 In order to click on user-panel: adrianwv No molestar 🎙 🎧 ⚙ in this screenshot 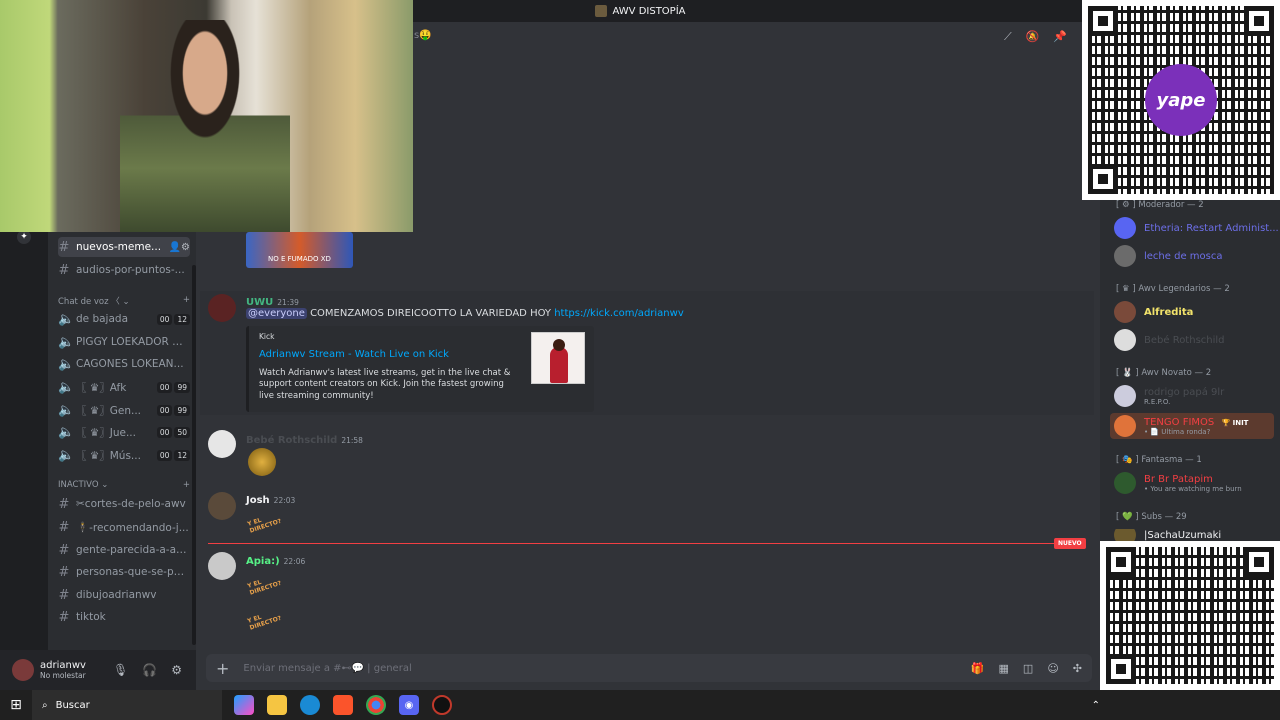, I will do `click(98, 670)`.